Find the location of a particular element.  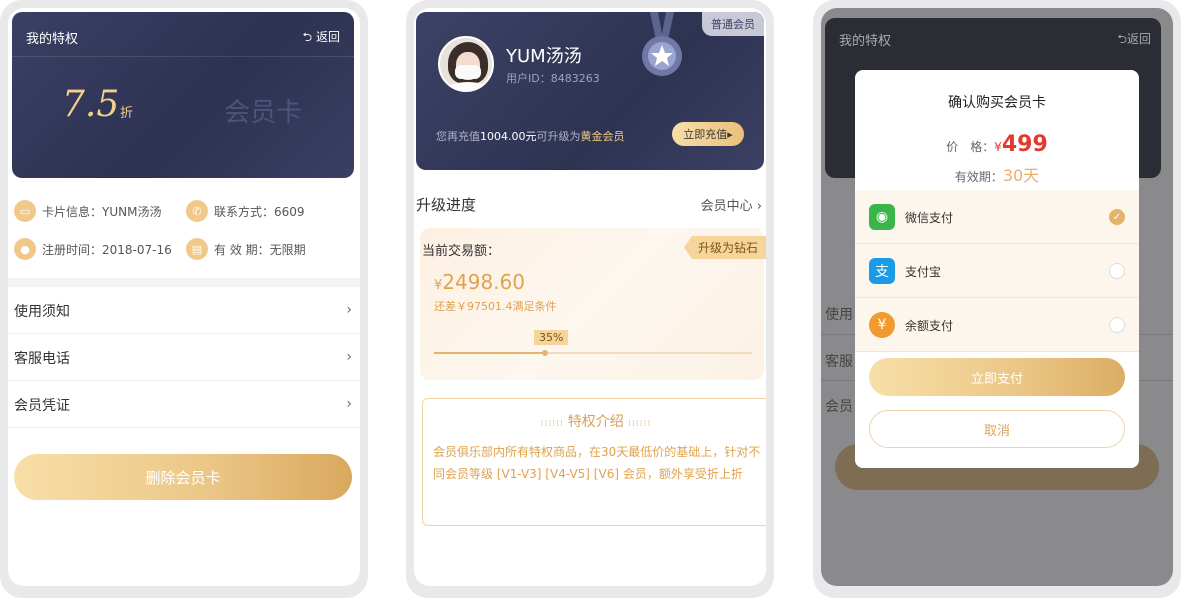

payment-option-wechat: ◉ 微信支付 ✓ is located at coordinates (997, 217).